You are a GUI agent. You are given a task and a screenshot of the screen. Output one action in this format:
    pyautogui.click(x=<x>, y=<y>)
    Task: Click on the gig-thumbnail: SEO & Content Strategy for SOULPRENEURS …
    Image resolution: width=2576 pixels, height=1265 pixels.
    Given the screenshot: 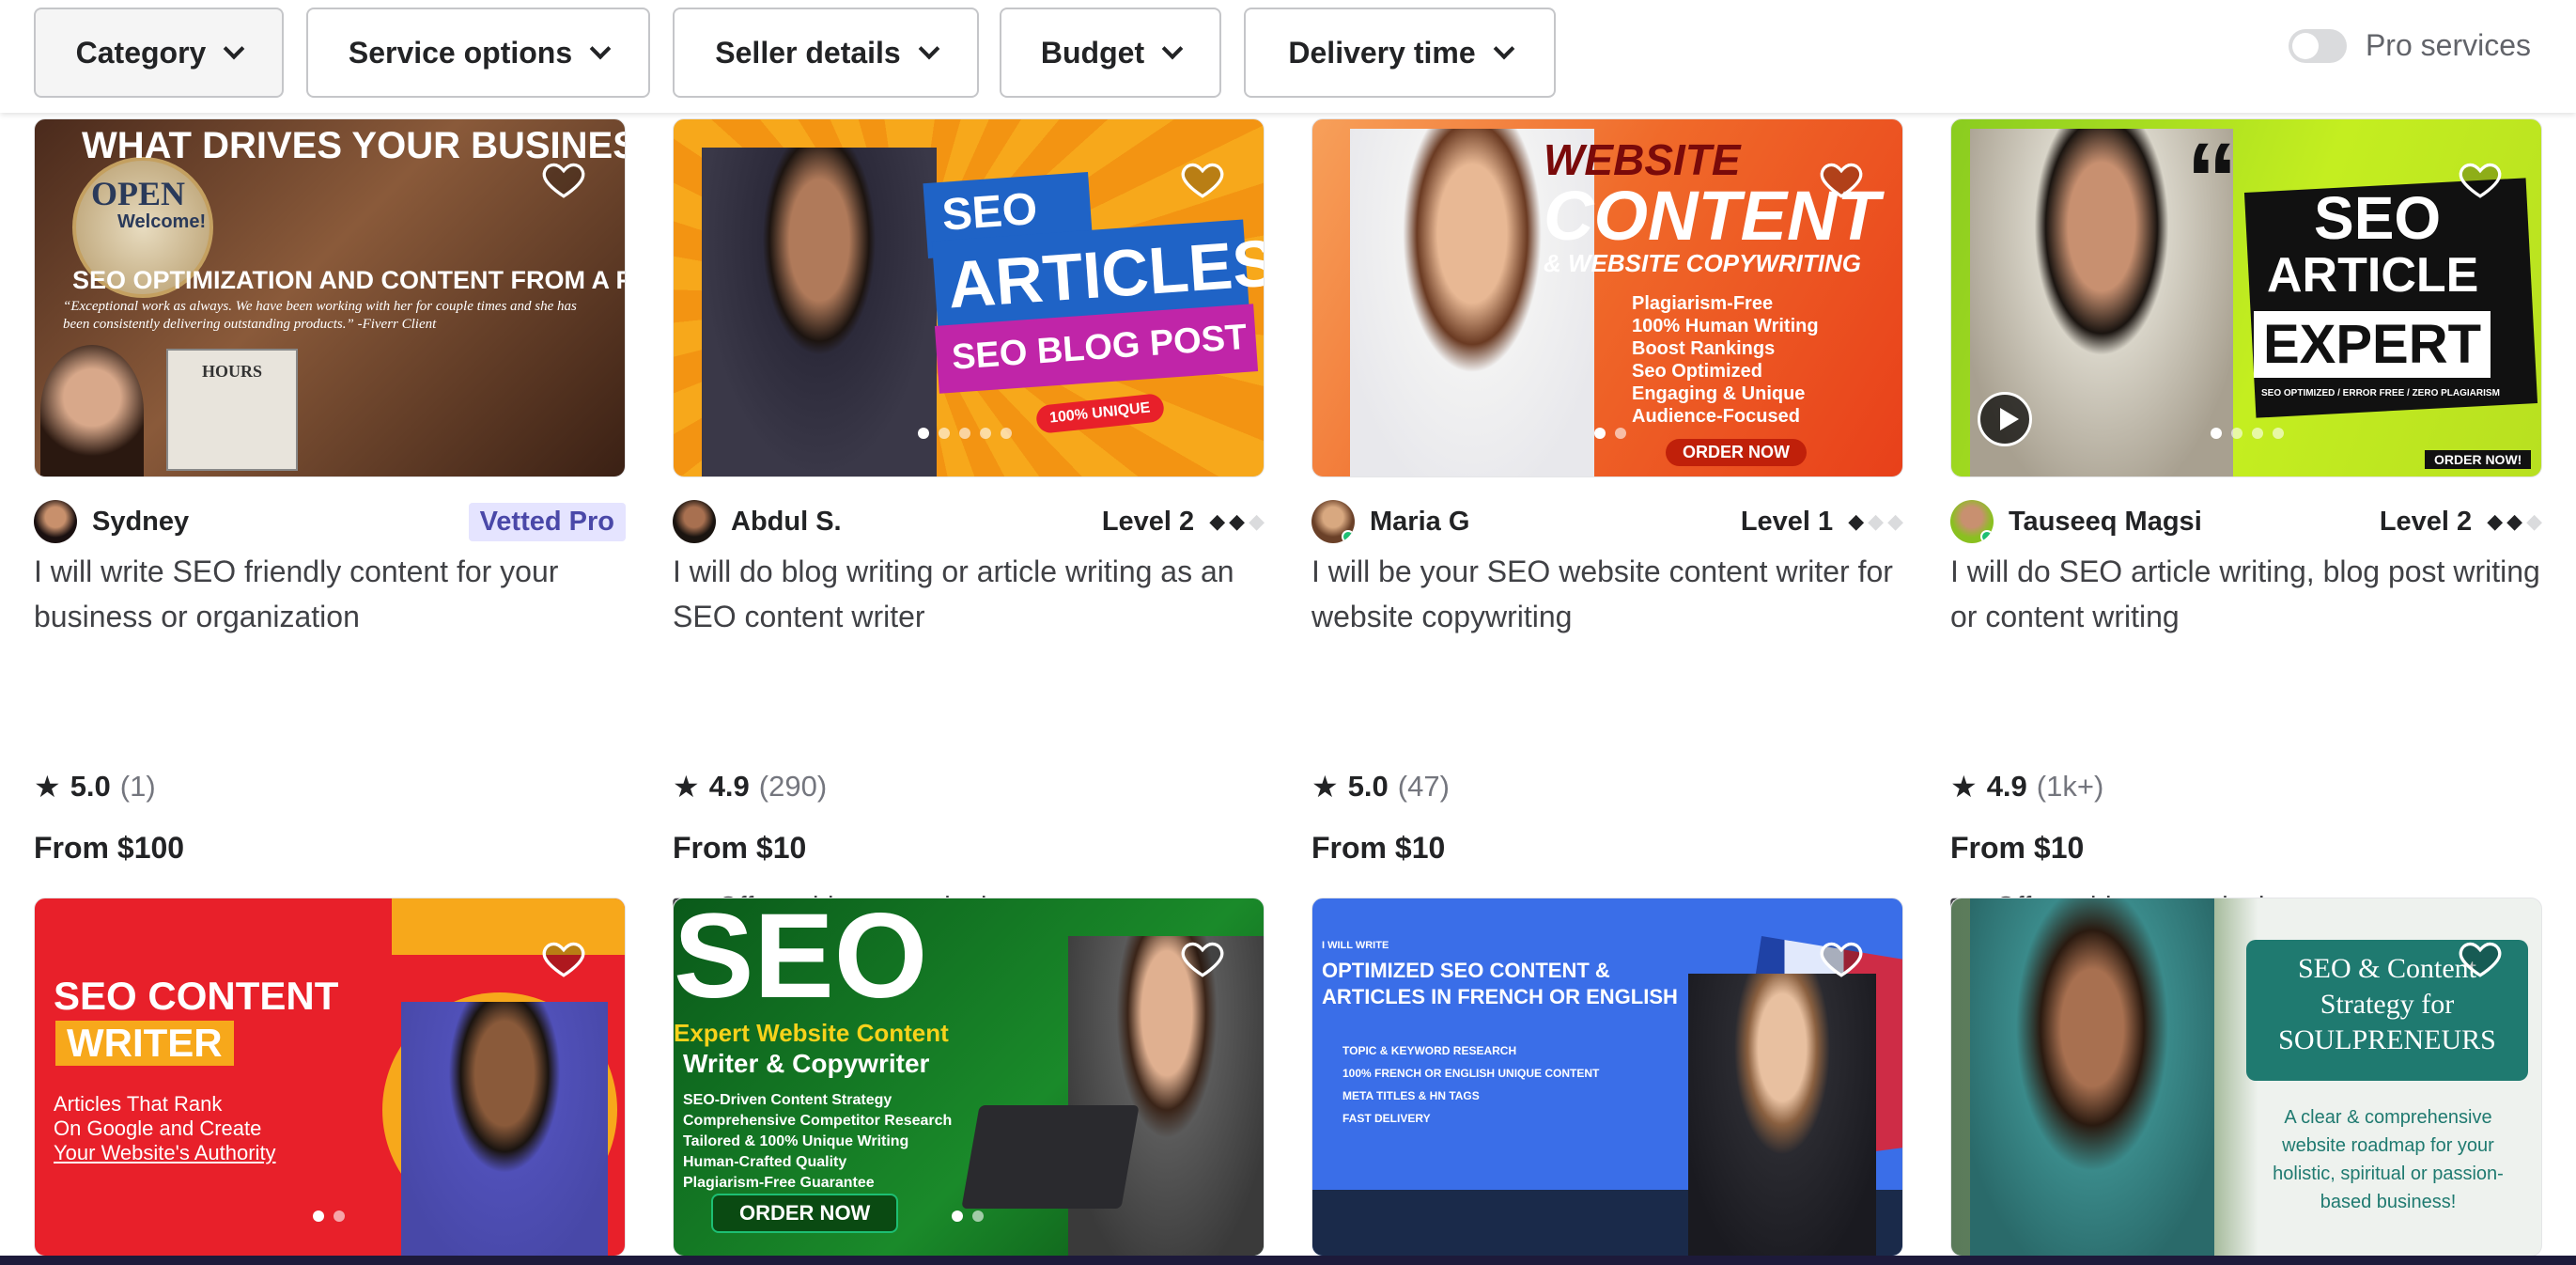 What is the action you would take?
    pyautogui.click(x=2246, y=1078)
    